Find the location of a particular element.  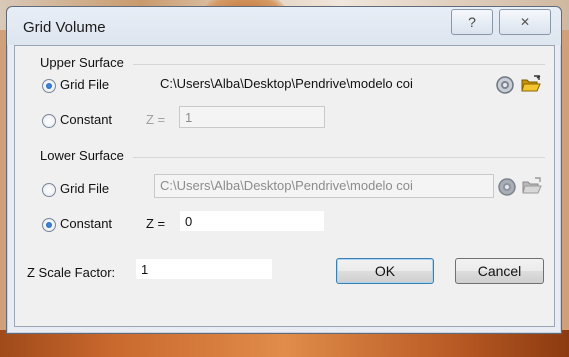

upper-z-input: 1 is located at coordinates (252, 117).